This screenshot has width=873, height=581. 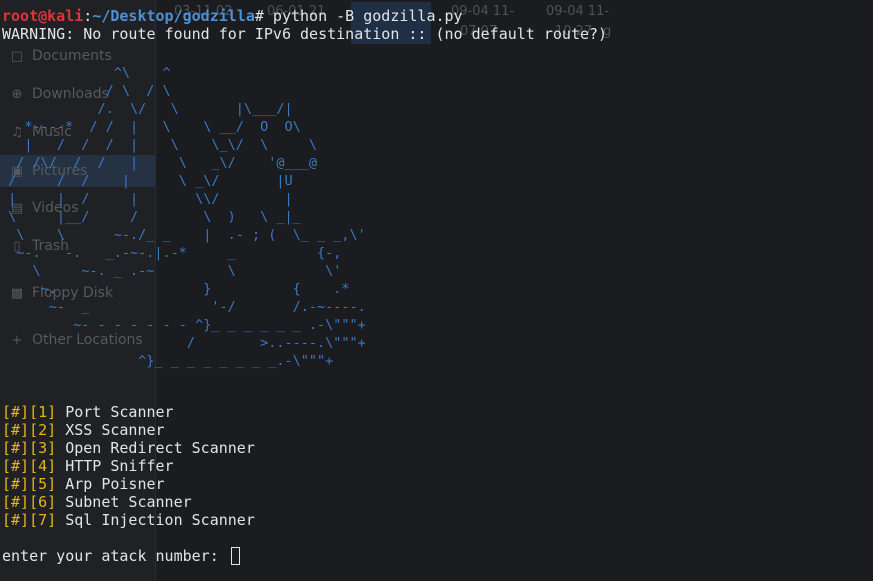 I want to click on prompt-symbol: #, so click(x=259, y=16).